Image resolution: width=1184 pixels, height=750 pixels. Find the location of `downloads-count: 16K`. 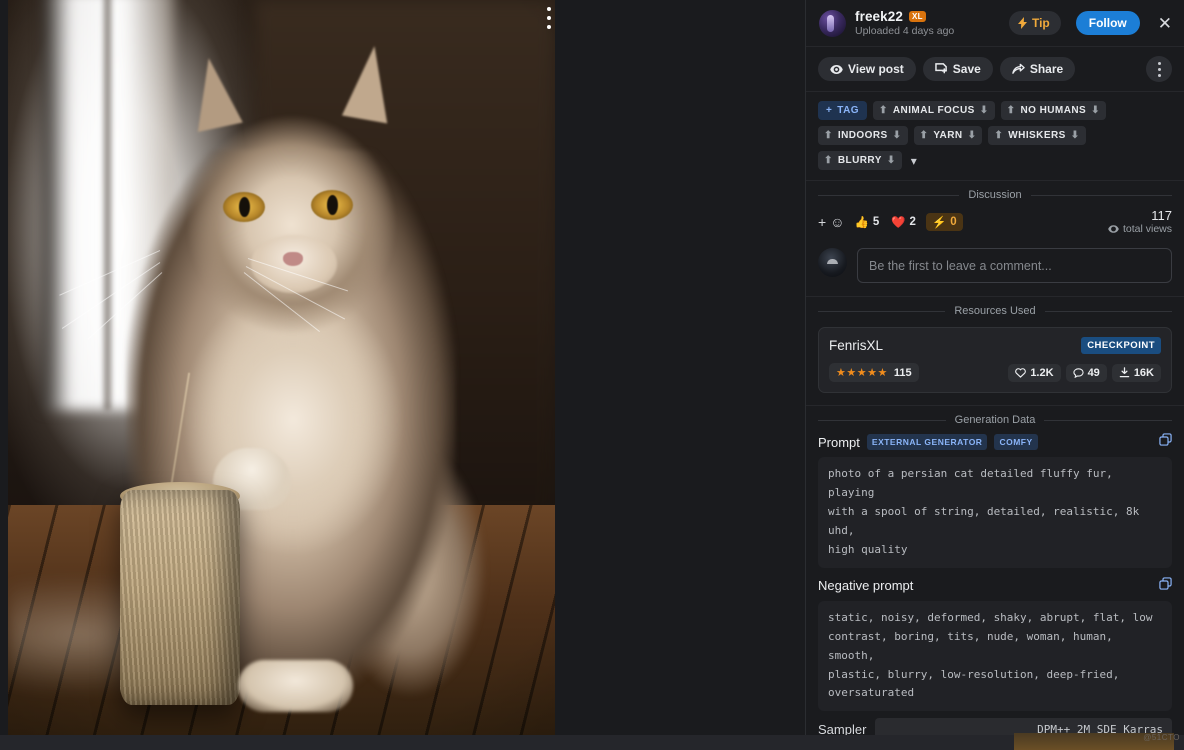

downloads-count: 16K is located at coordinates (1143, 372).